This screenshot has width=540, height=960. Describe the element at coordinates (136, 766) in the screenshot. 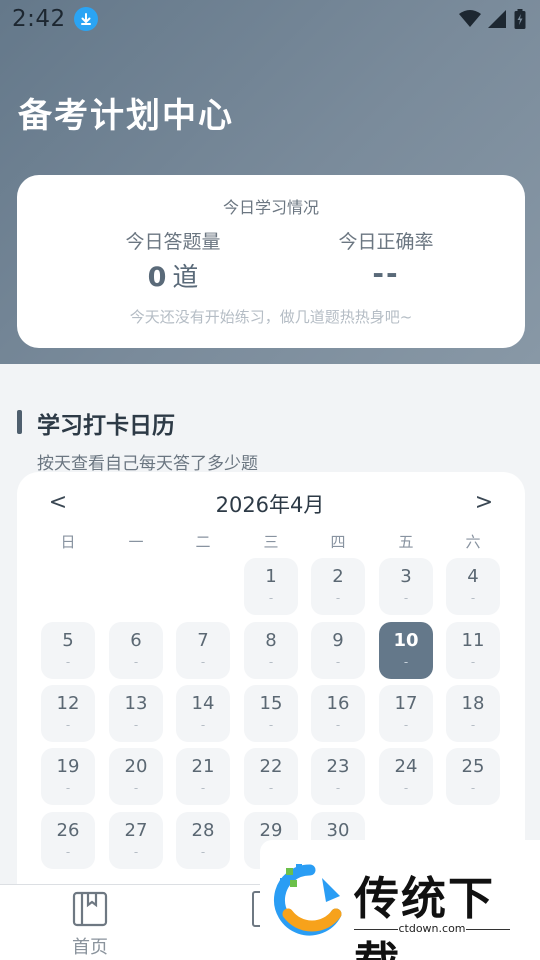

I see `day-number: 20` at that location.